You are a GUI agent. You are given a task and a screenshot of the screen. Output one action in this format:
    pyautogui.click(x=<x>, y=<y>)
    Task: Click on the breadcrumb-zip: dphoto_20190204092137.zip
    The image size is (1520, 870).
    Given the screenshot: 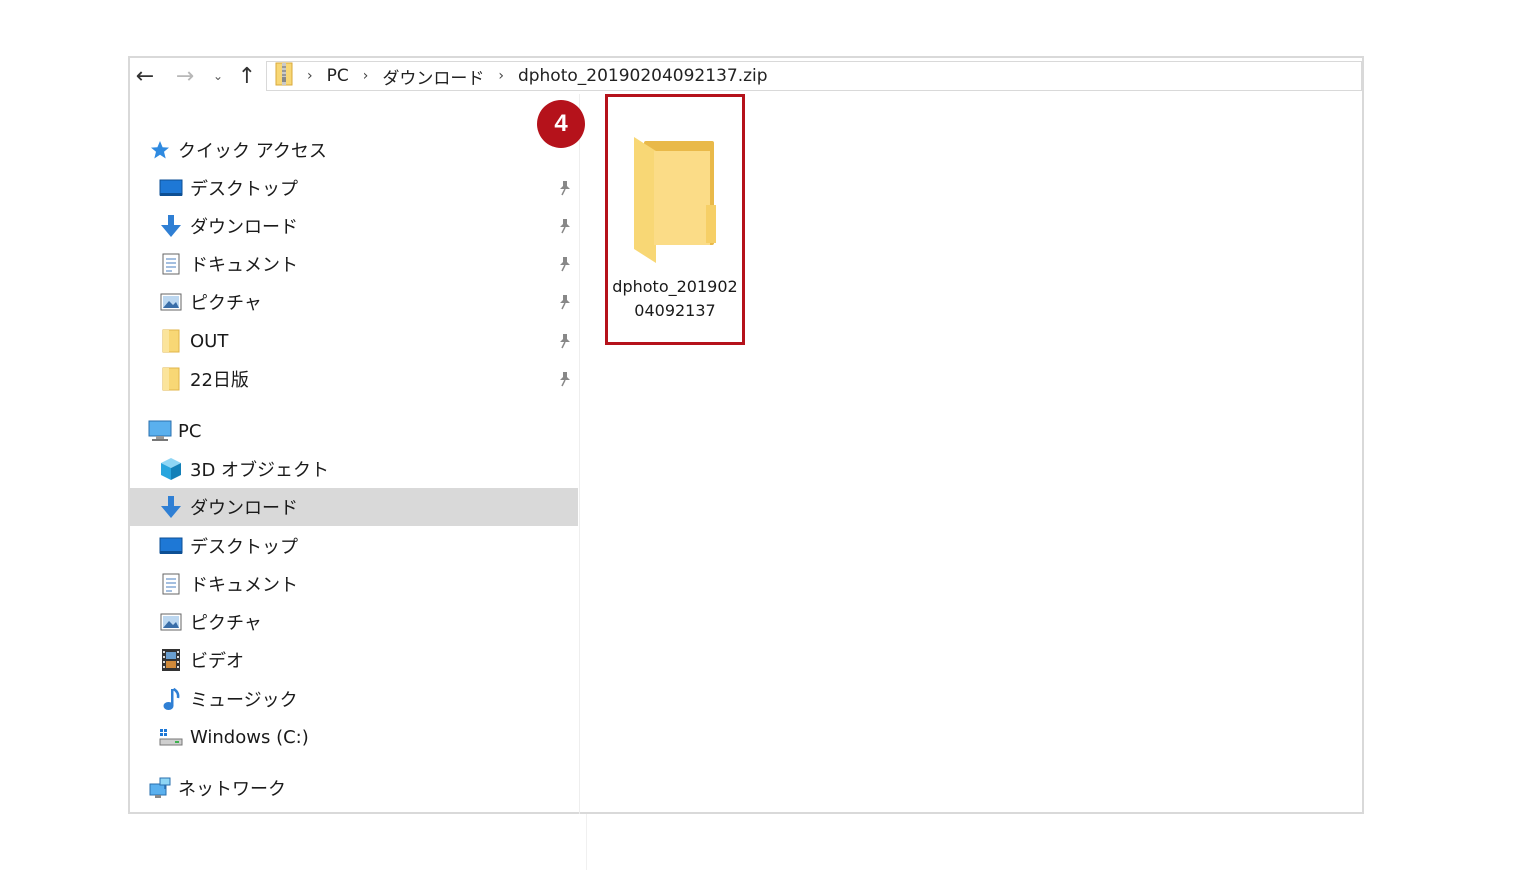 What is the action you would take?
    pyautogui.click(x=643, y=76)
    